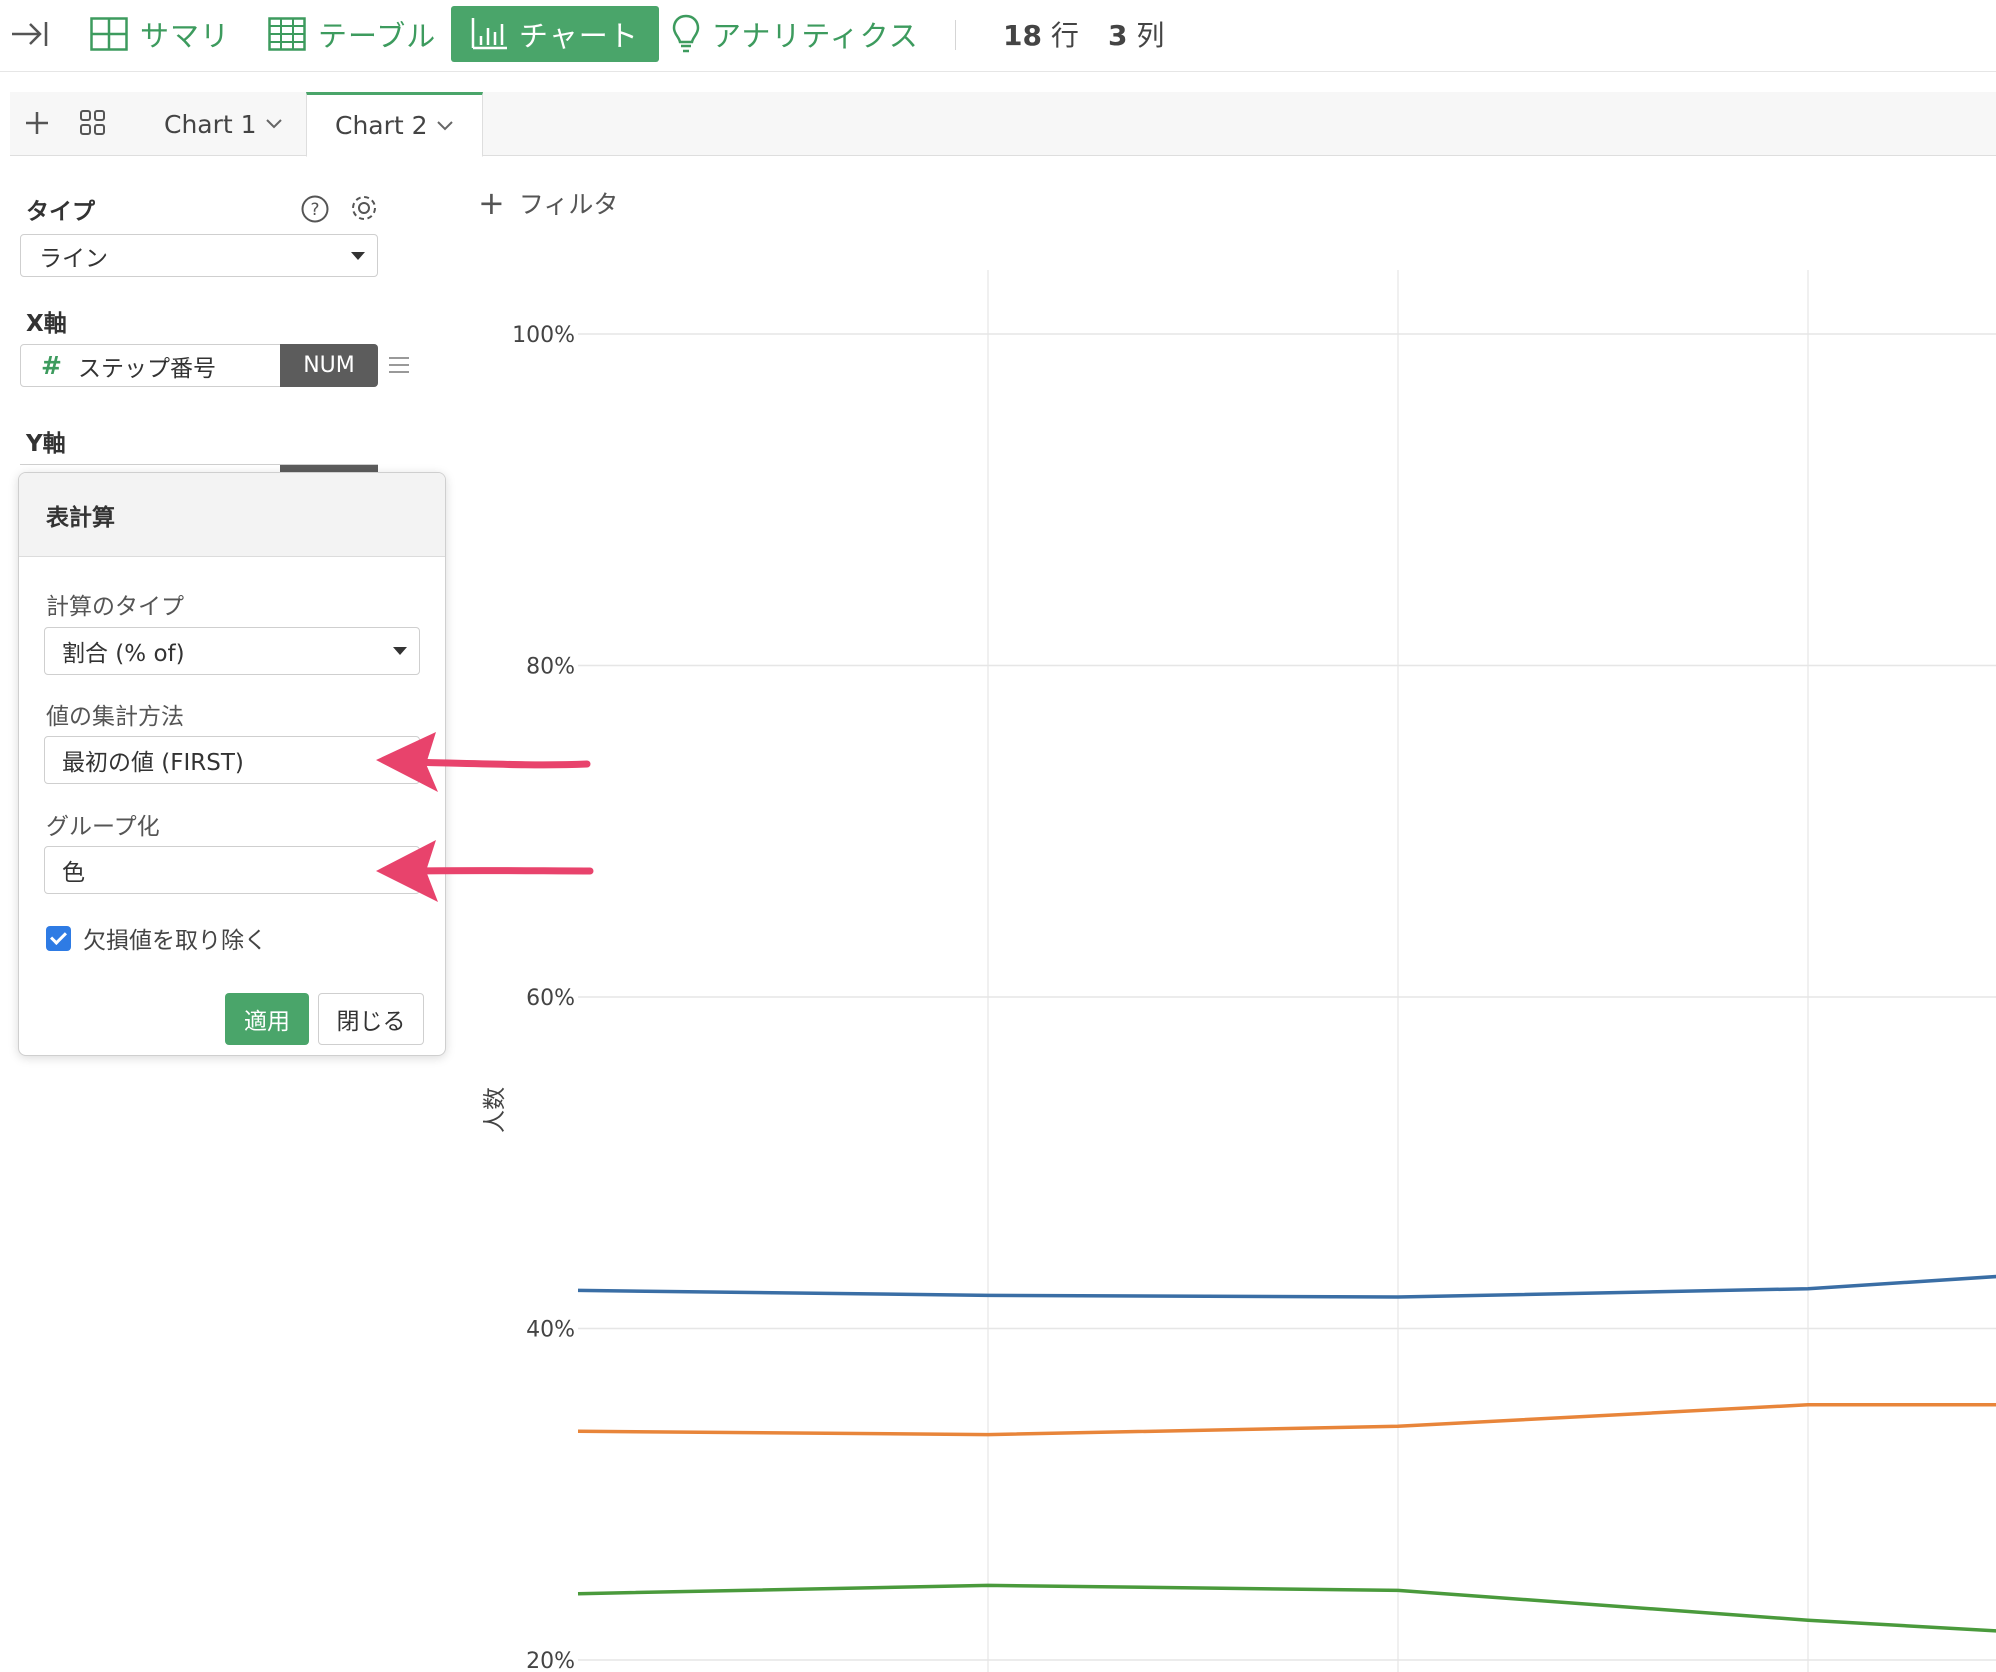 The width and height of the screenshot is (1996, 1672). What do you see at coordinates (175, 941) in the screenshot?
I see `remove-missing-label: 欠損値を取り除く` at bounding box center [175, 941].